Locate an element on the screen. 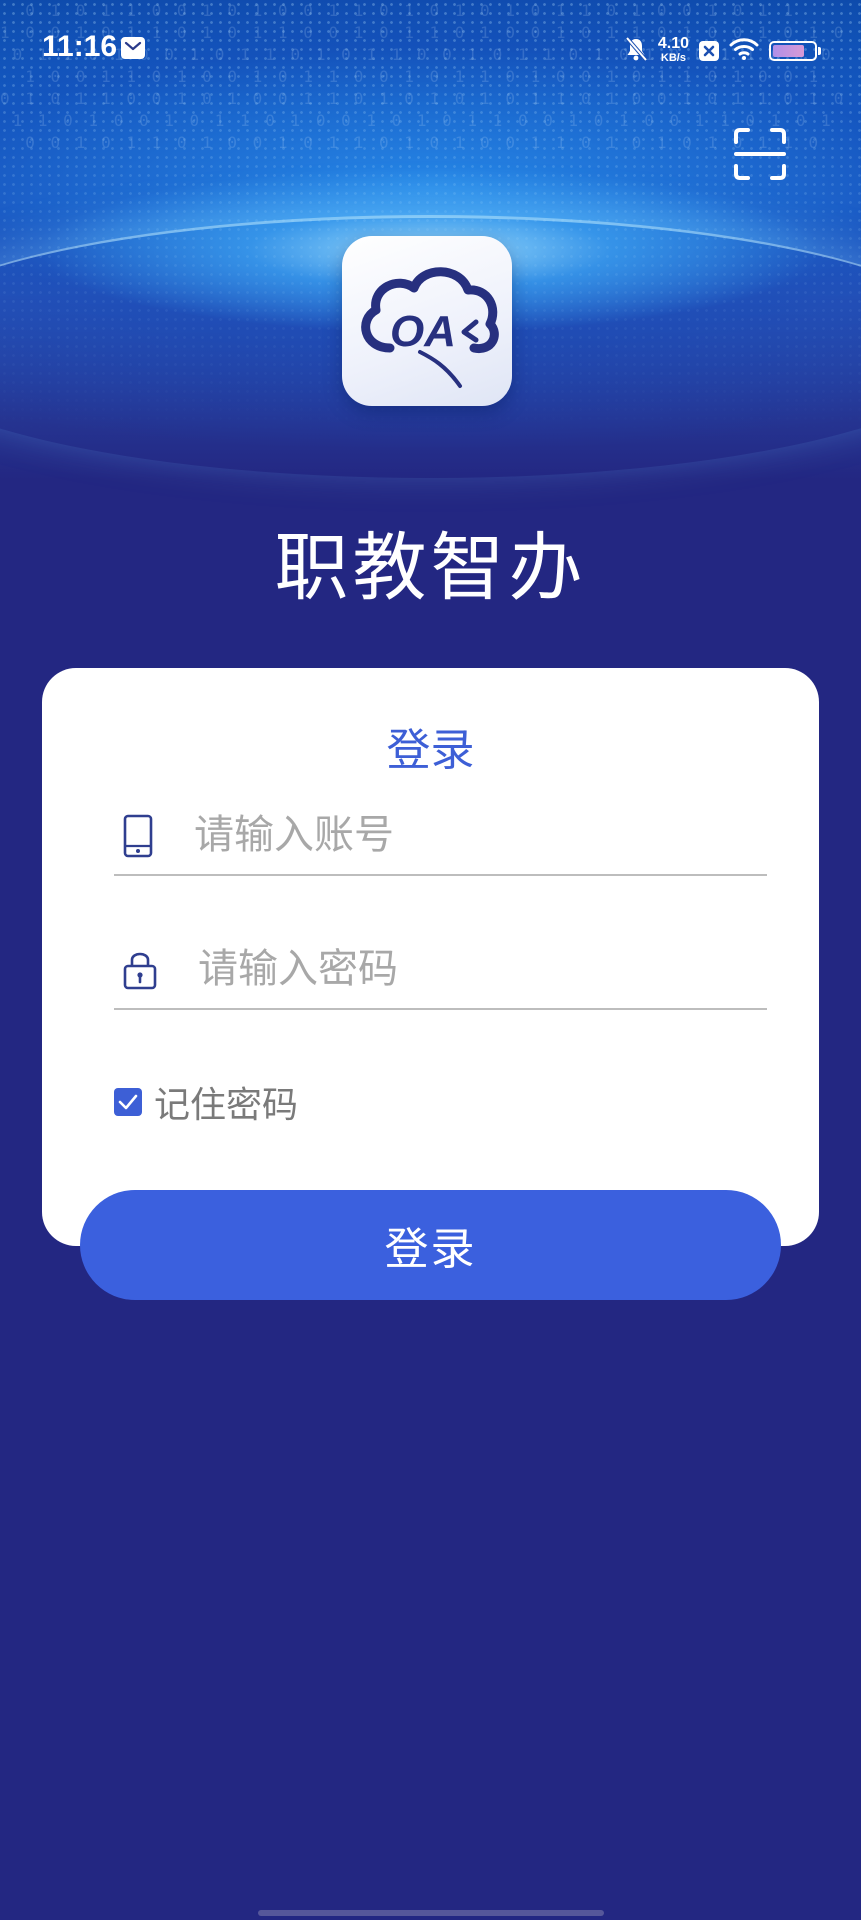  logo-text: OA is located at coordinates (423, 331).